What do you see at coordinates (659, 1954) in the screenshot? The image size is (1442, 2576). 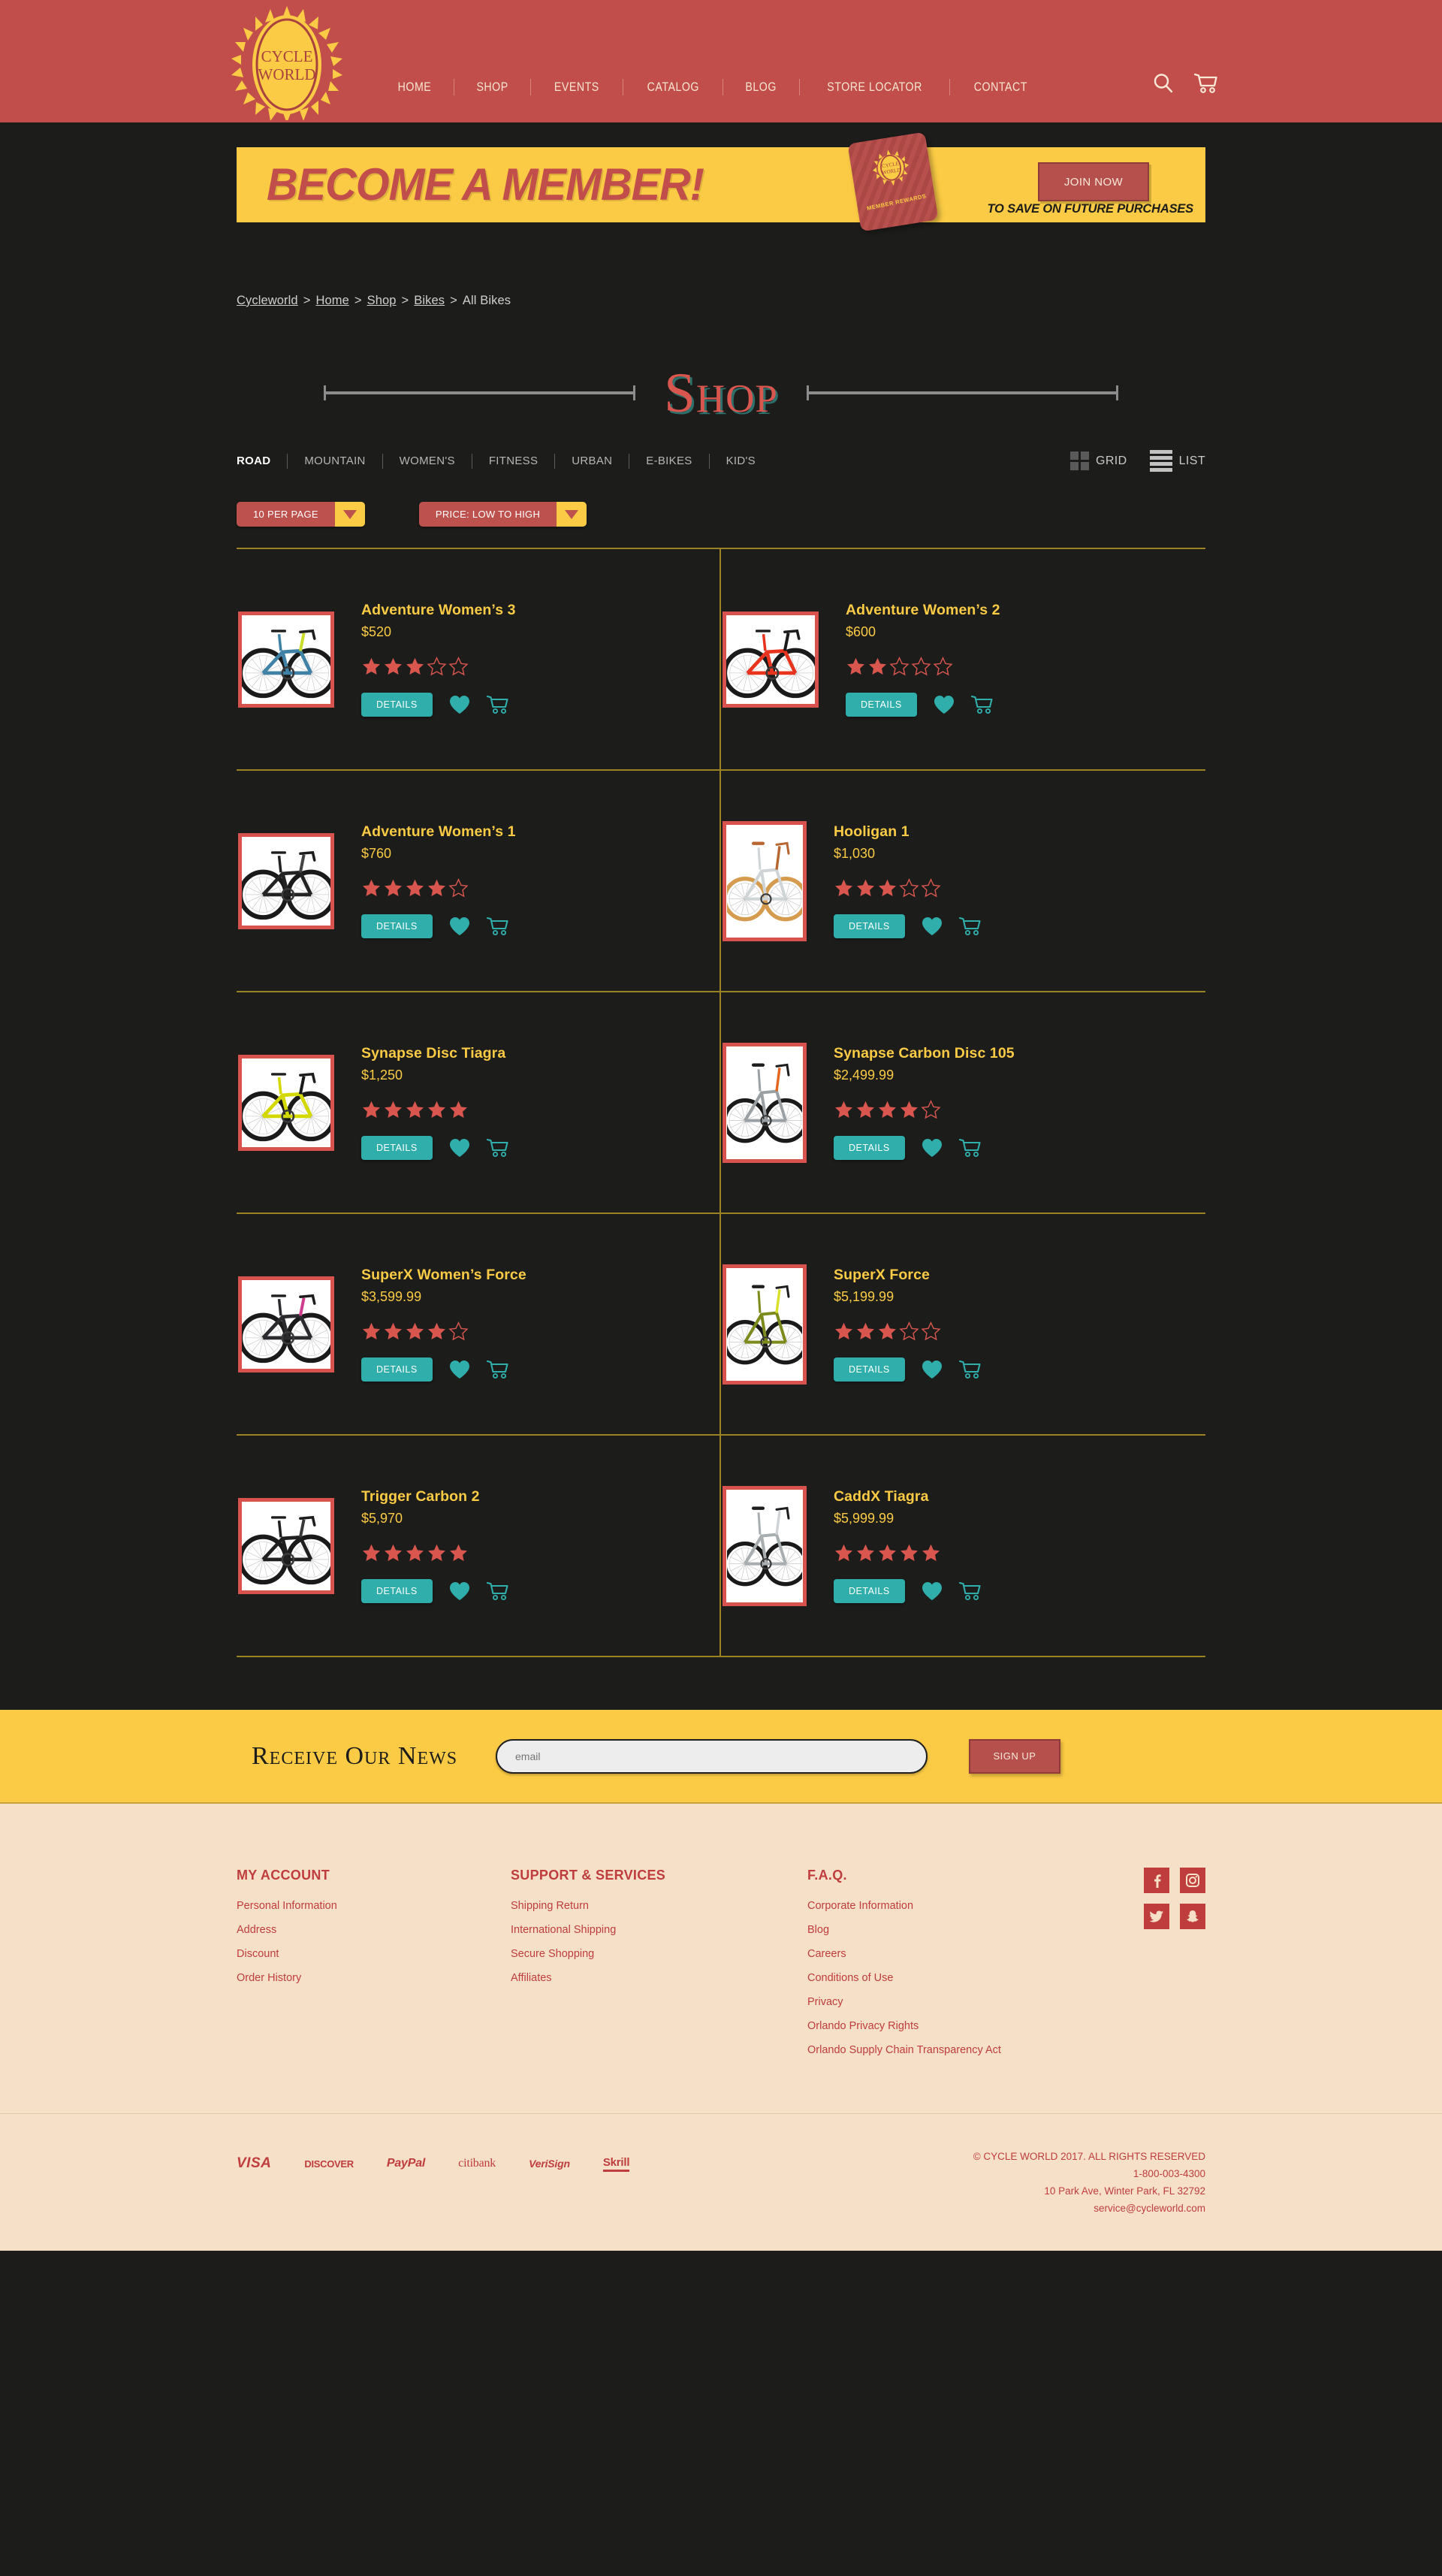 I see `footer-link-secure-shopping: Secure Shopping` at bounding box center [659, 1954].